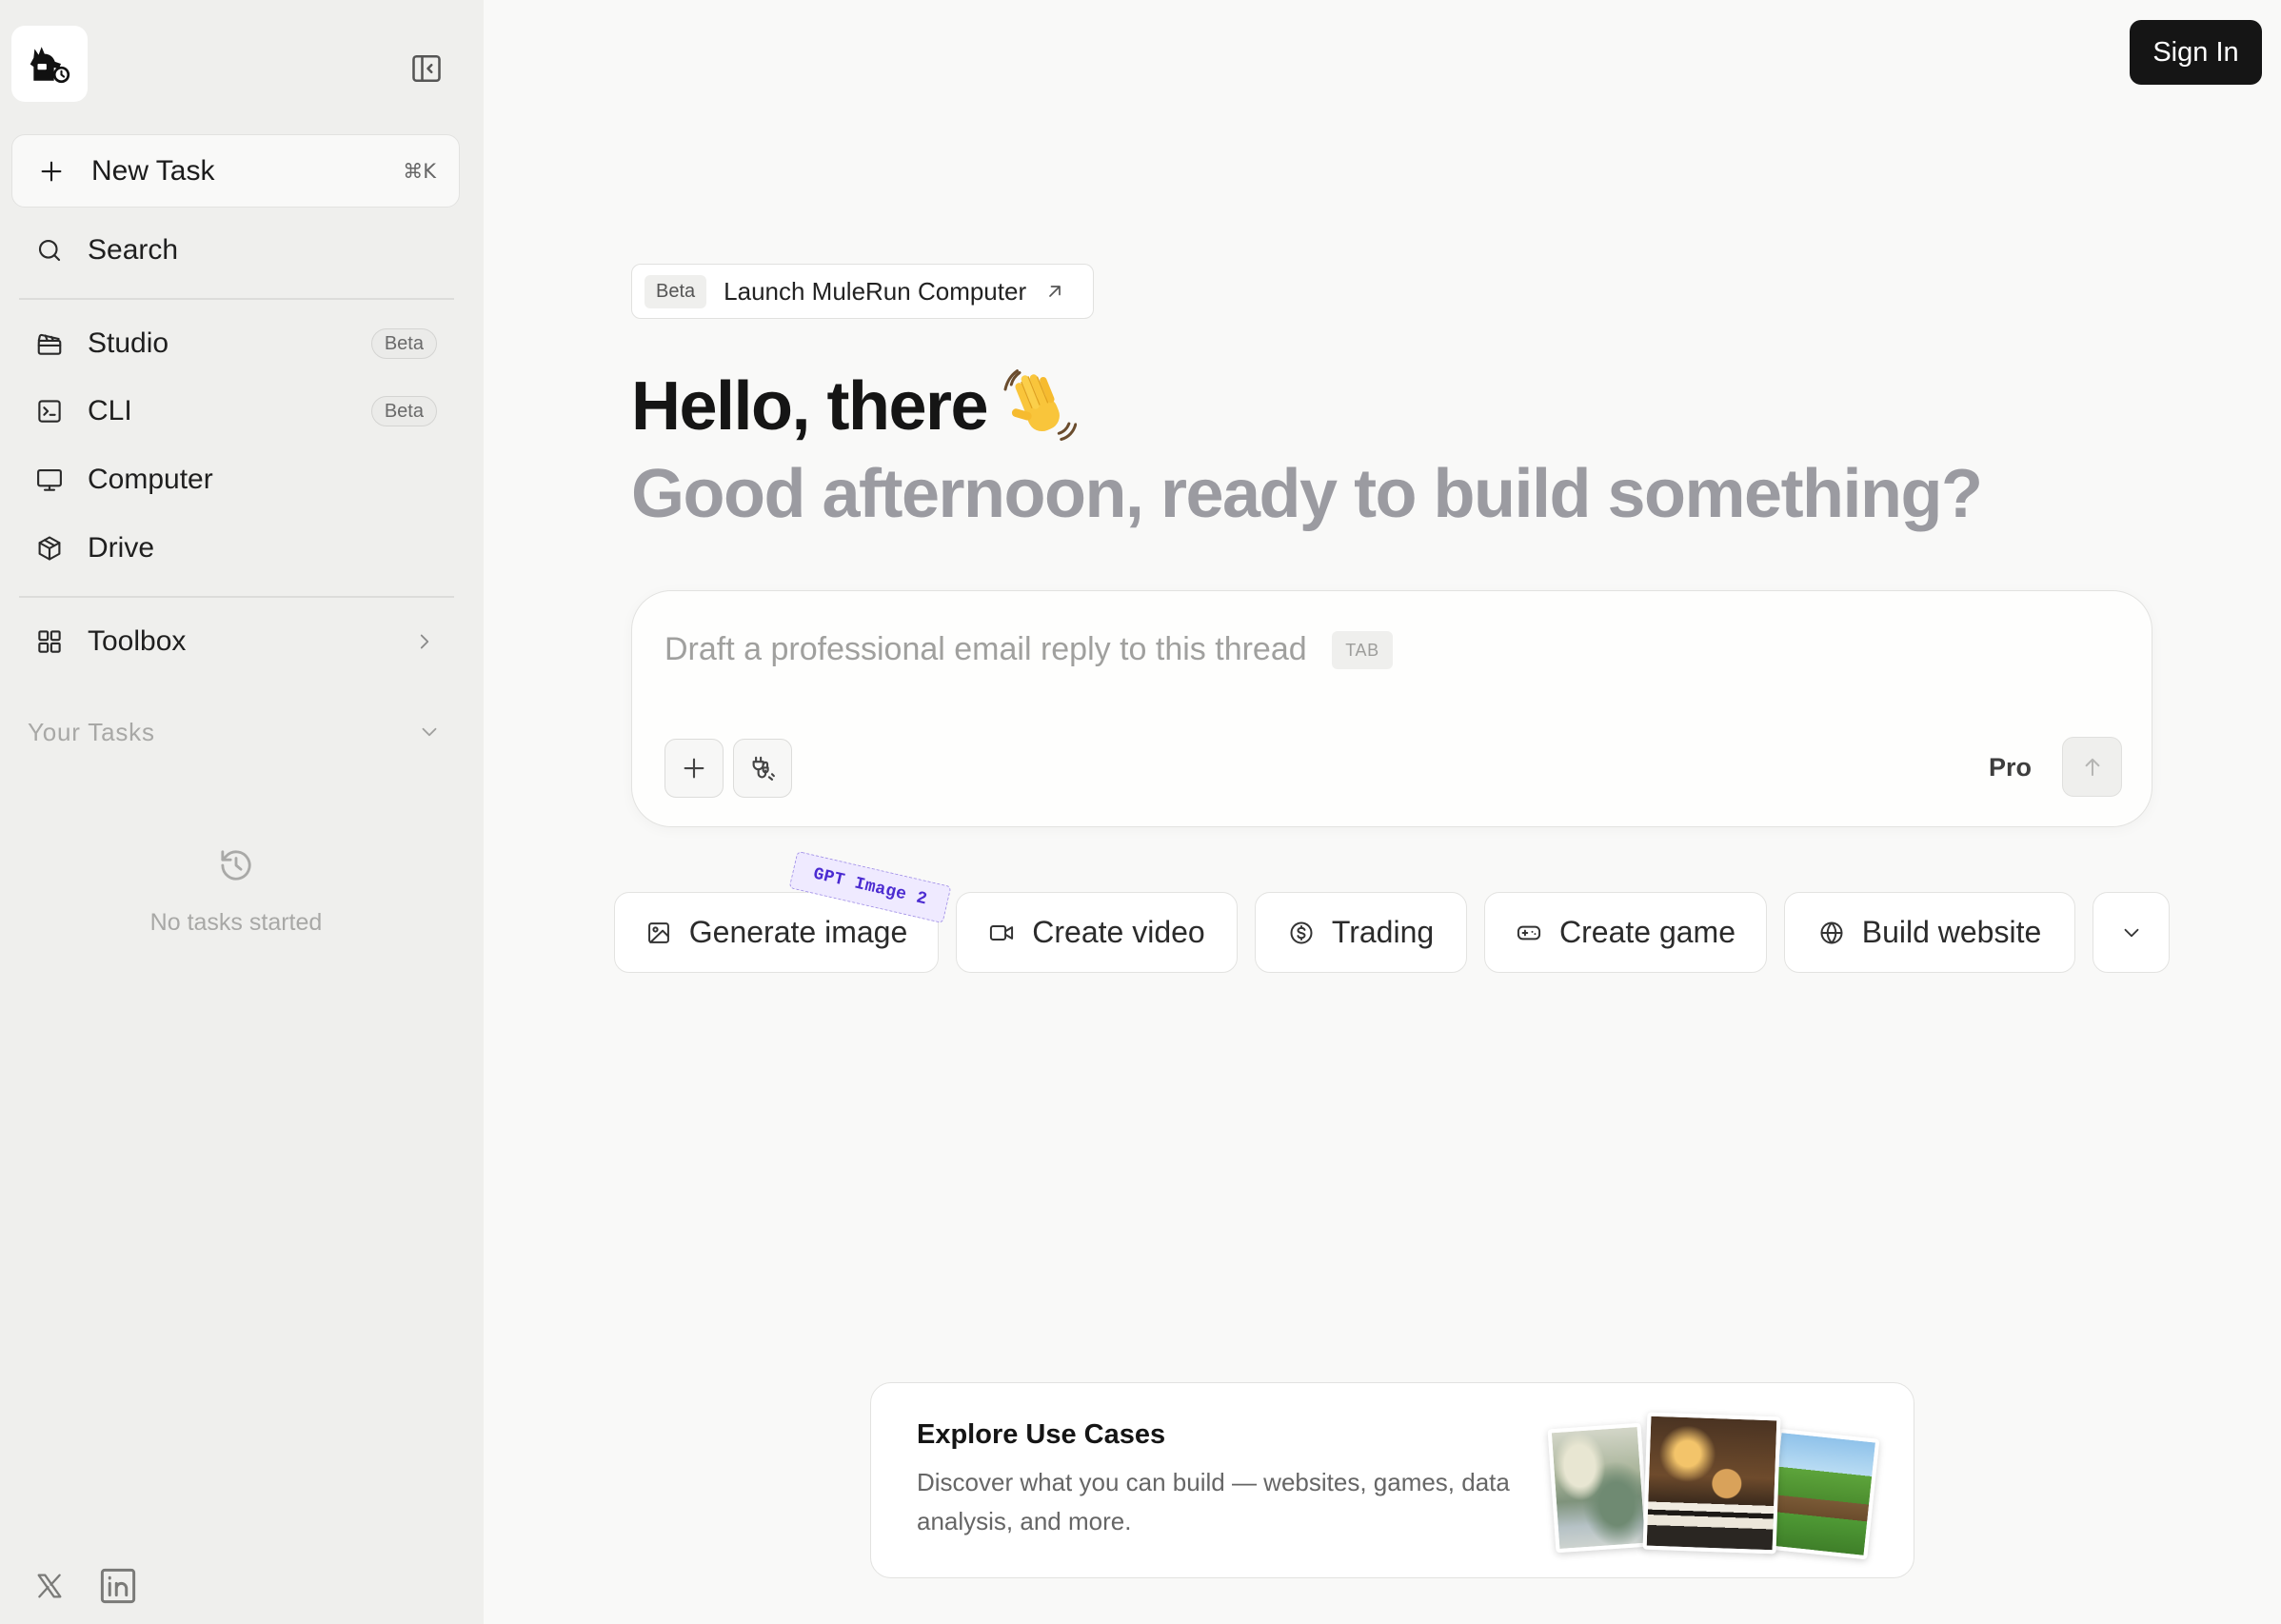 Image resolution: width=2281 pixels, height=1624 pixels. Describe the element at coordinates (424, 641) in the screenshot. I see `chevron-right-icon` at that location.